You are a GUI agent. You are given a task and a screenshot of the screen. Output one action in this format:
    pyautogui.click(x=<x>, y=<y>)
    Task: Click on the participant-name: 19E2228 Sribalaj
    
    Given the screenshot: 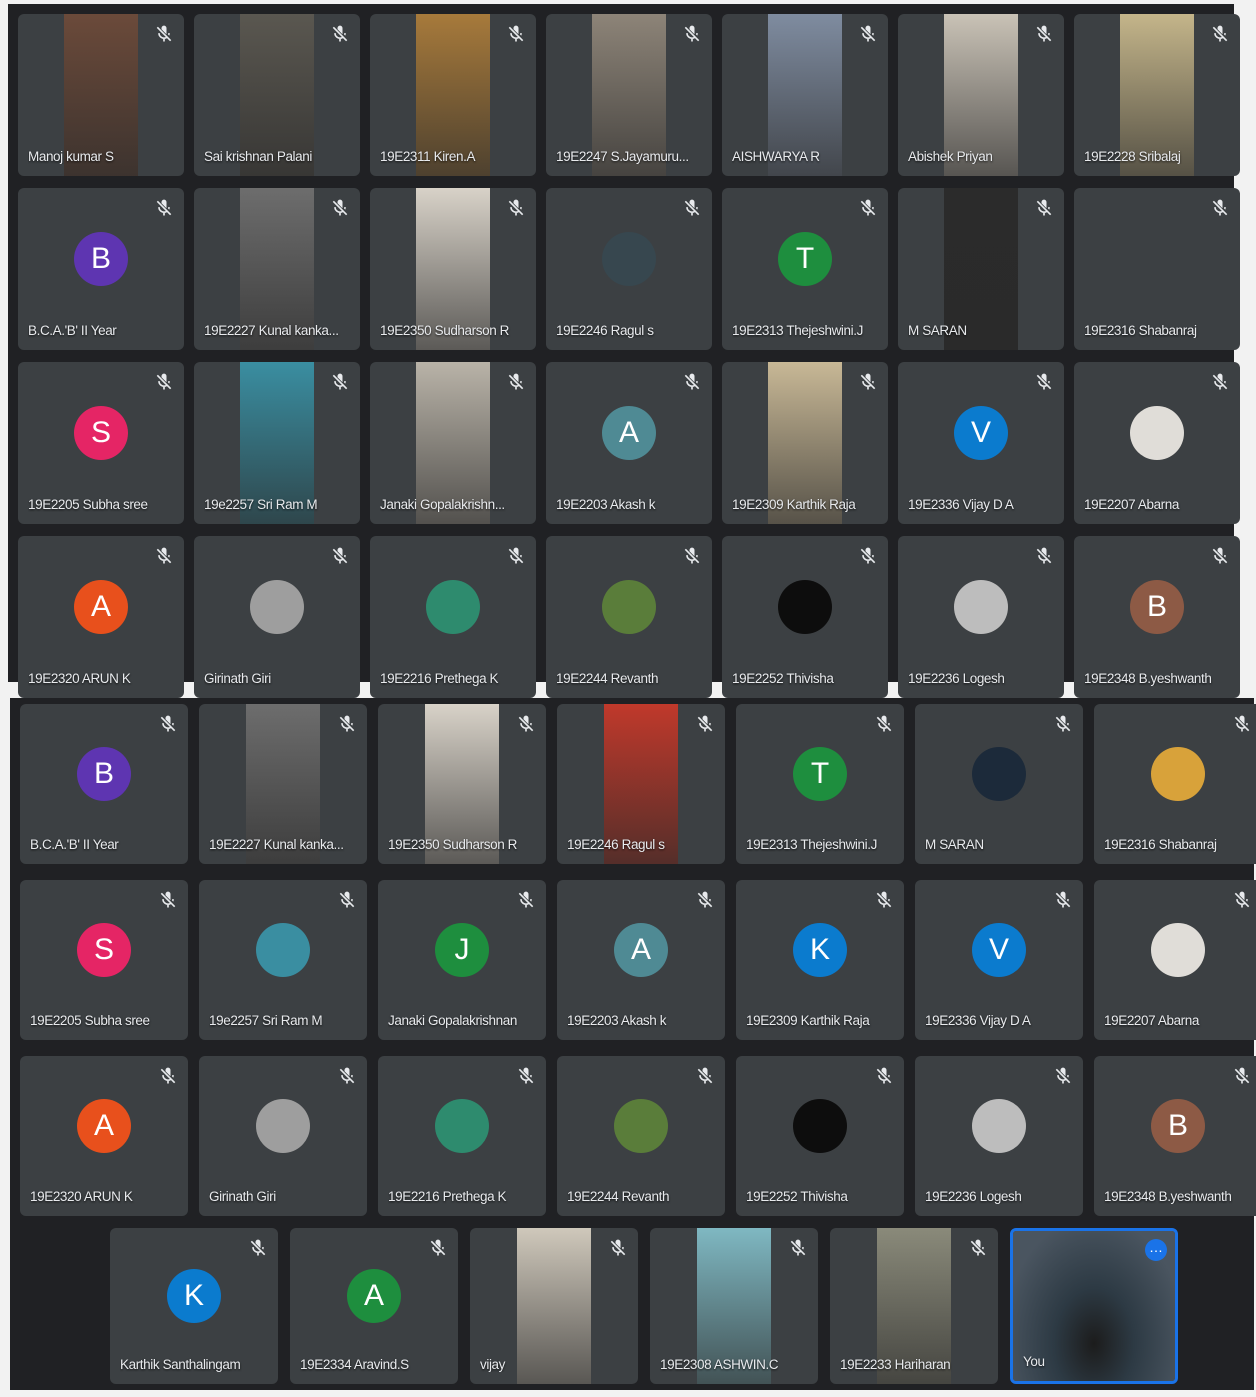 What is the action you would take?
    pyautogui.click(x=1132, y=156)
    